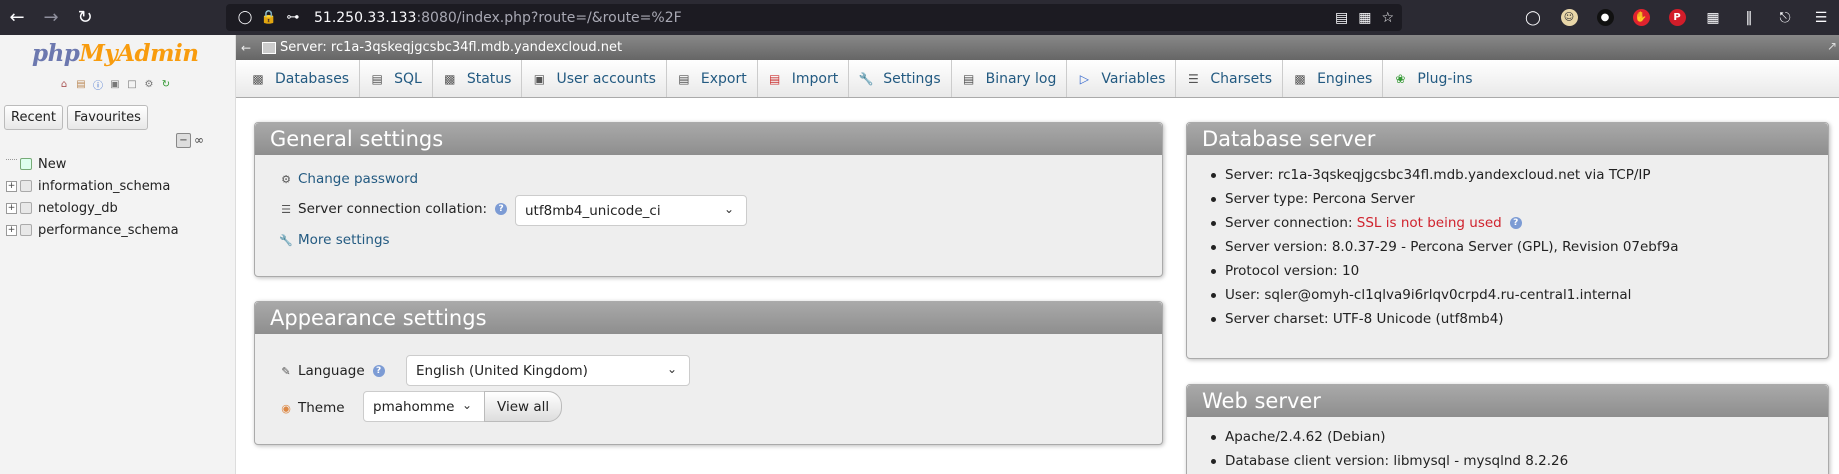 The height and width of the screenshot is (474, 1839). Describe the element at coordinates (98, 84) in the screenshot. I see `help-icon: ⓘ` at that location.